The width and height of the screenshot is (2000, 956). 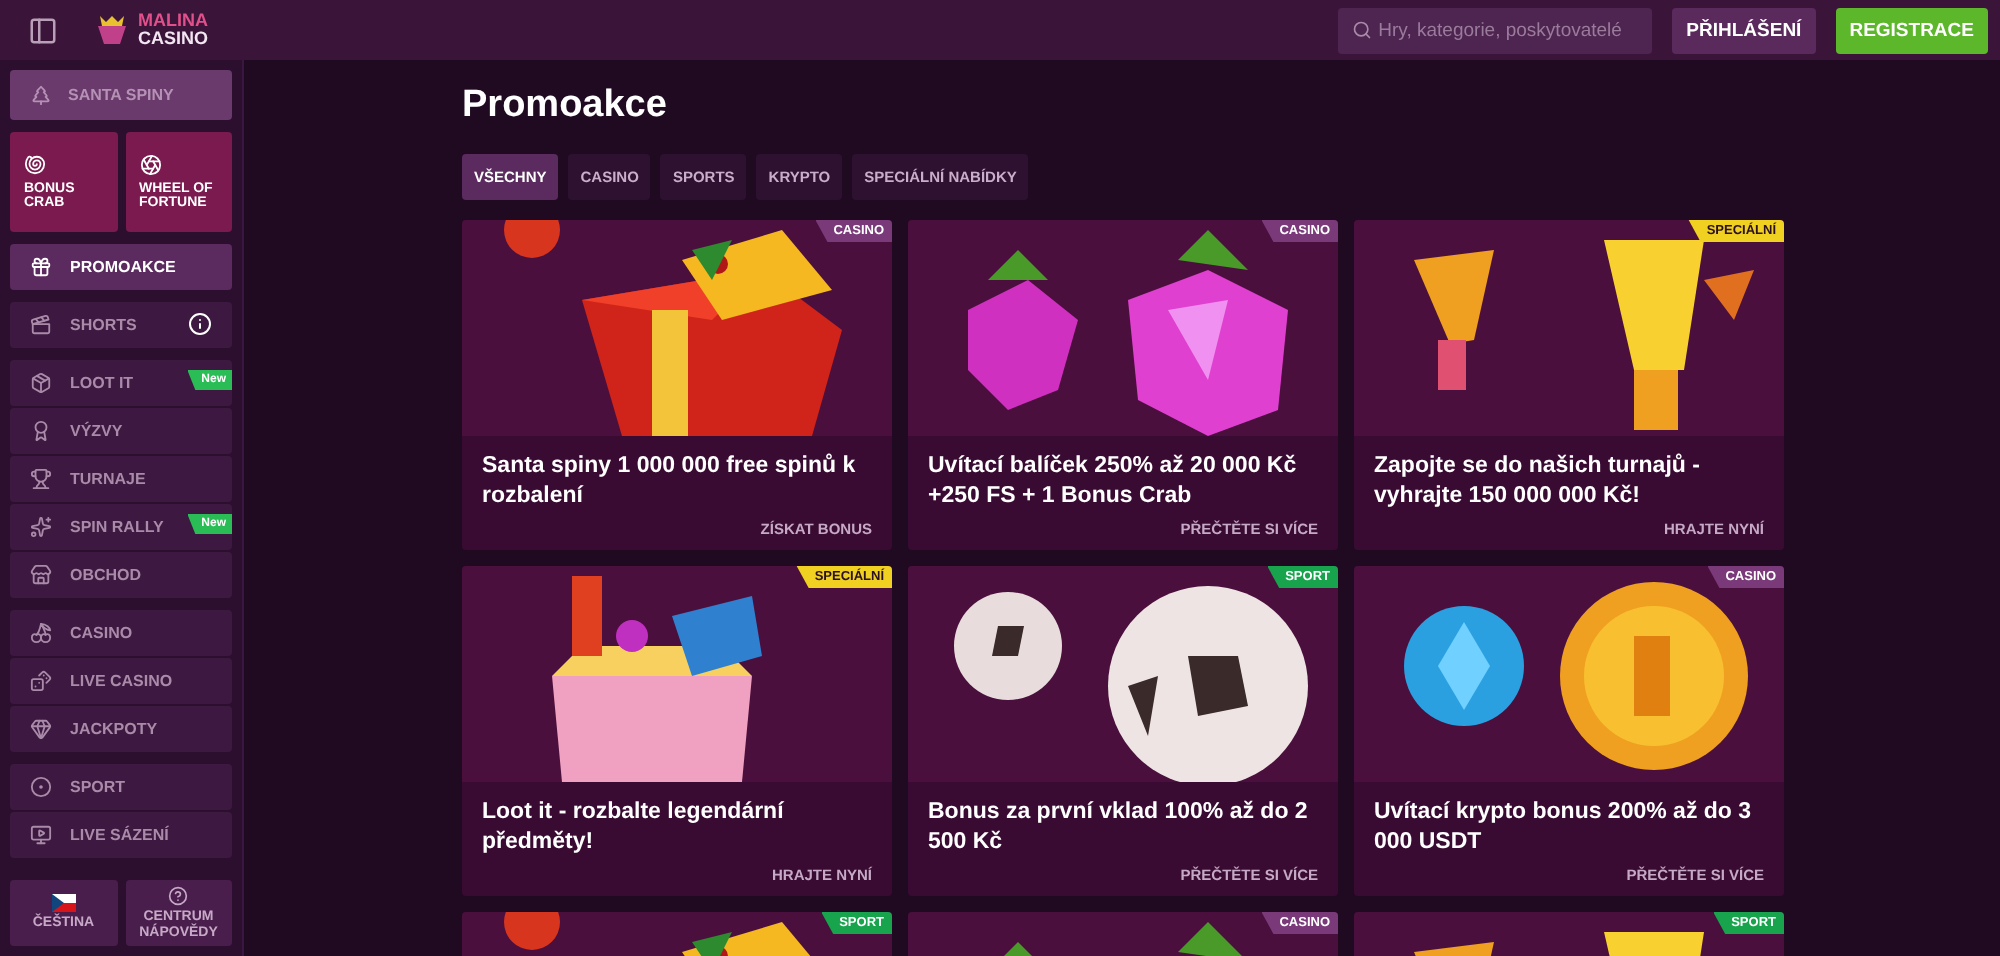 I want to click on logo-text: MALINA, so click(x=173, y=21).